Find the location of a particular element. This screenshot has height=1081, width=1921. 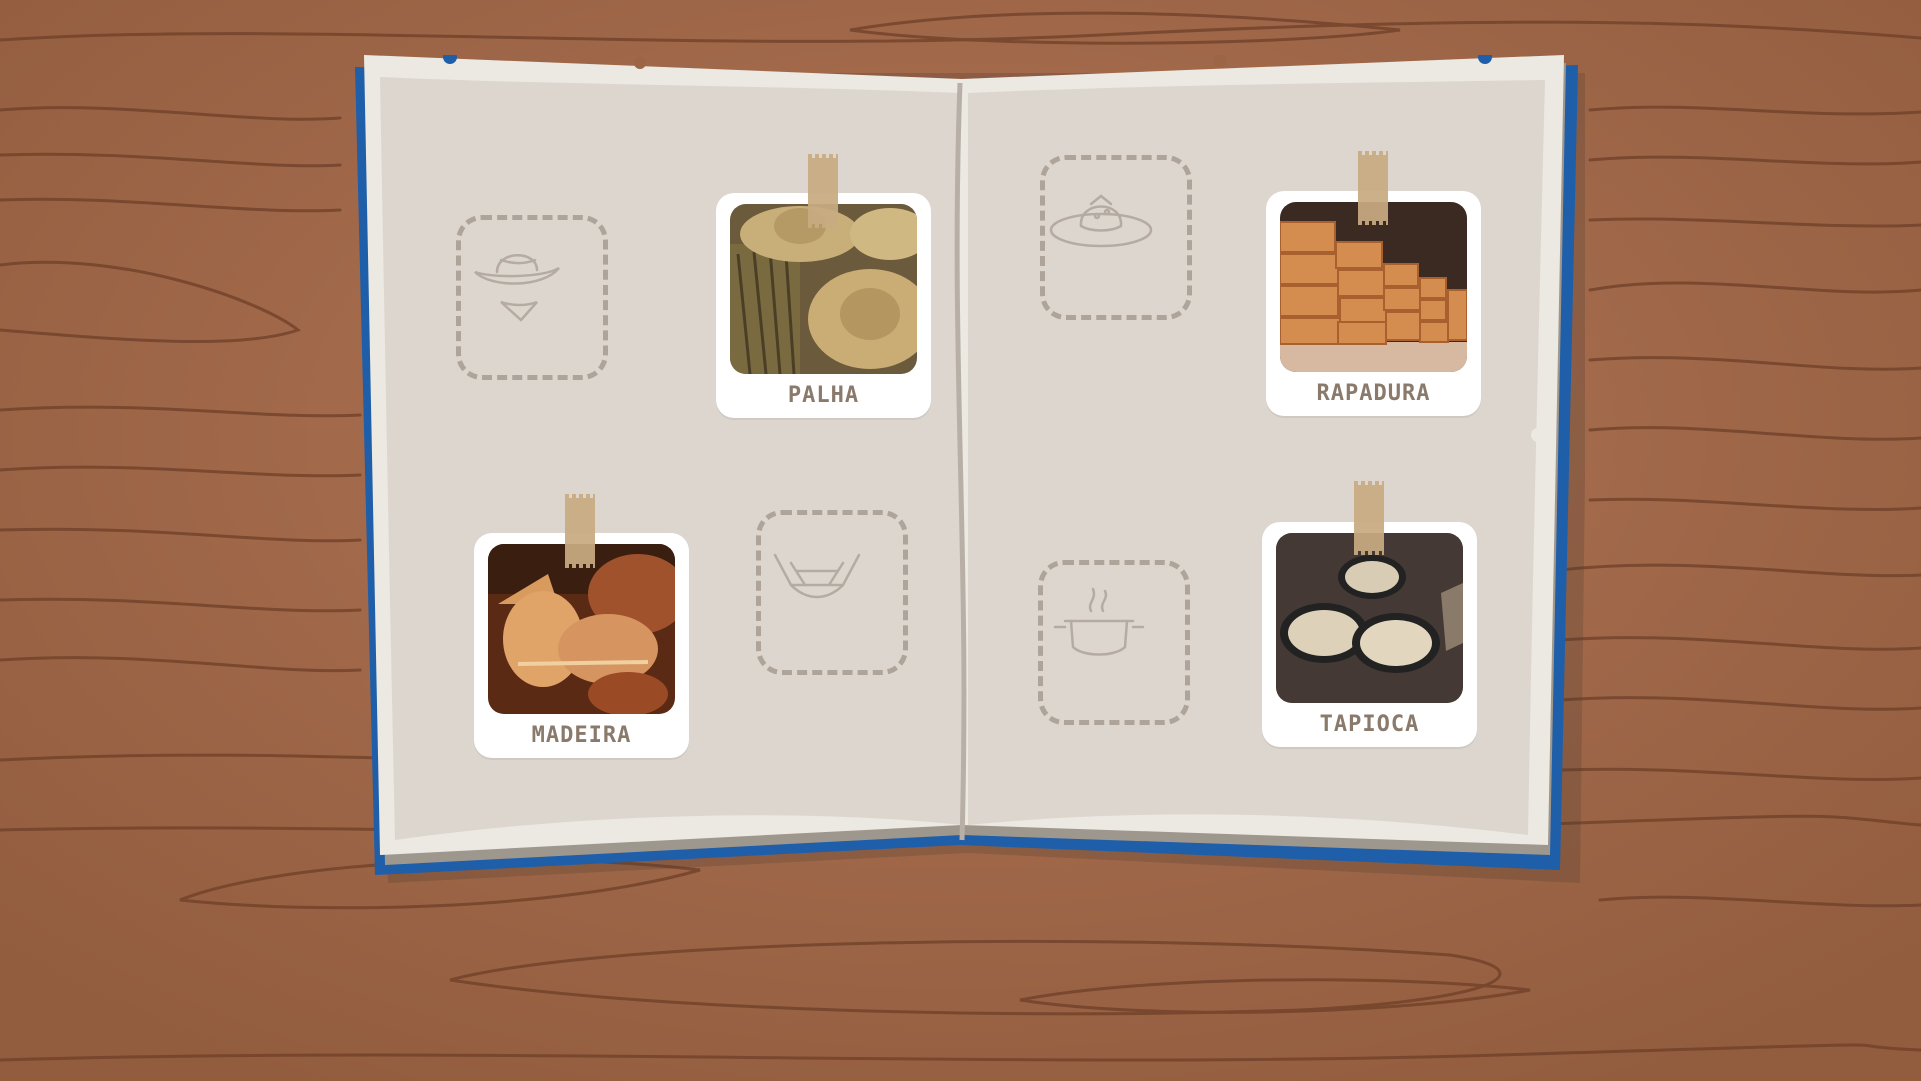

hammock-icon is located at coordinates (817, 576).